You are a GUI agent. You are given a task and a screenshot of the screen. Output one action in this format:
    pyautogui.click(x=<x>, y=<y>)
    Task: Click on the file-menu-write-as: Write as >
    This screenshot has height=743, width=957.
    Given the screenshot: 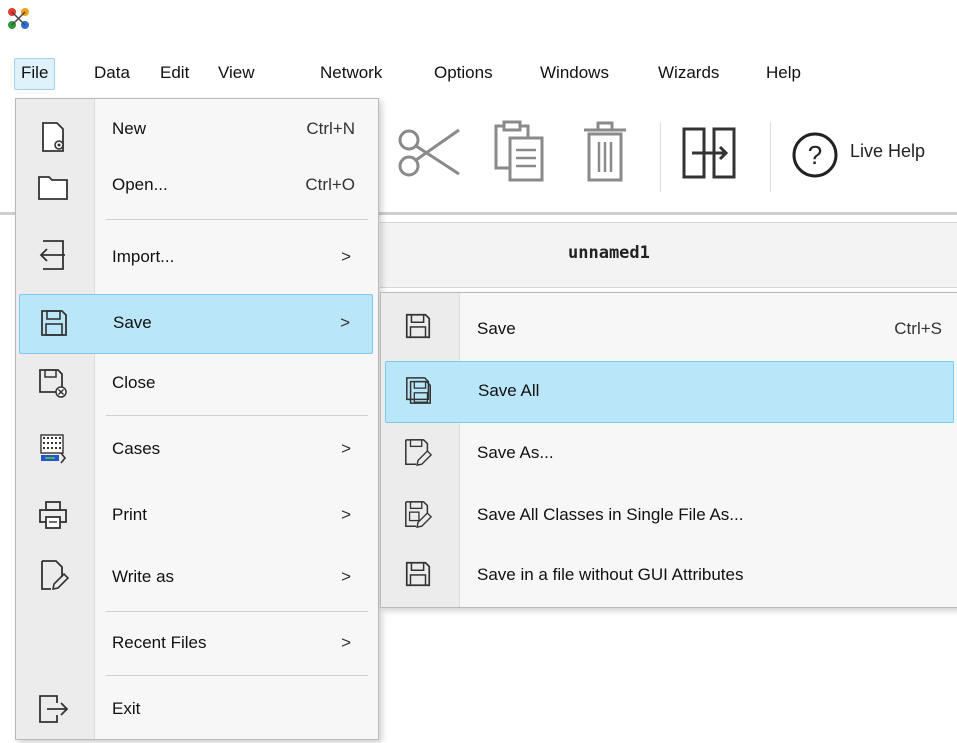 What is the action you would take?
    pyautogui.click(x=196, y=578)
    